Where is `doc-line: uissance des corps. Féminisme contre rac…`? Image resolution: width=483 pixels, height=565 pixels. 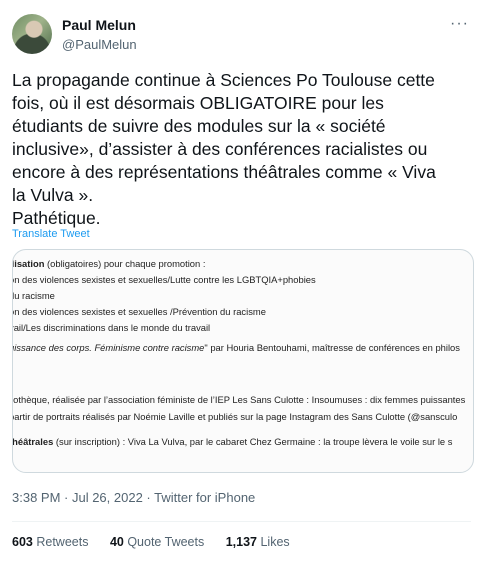 doc-line: uissance des corps. Féminisme contre rac… is located at coordinates (236, 347).